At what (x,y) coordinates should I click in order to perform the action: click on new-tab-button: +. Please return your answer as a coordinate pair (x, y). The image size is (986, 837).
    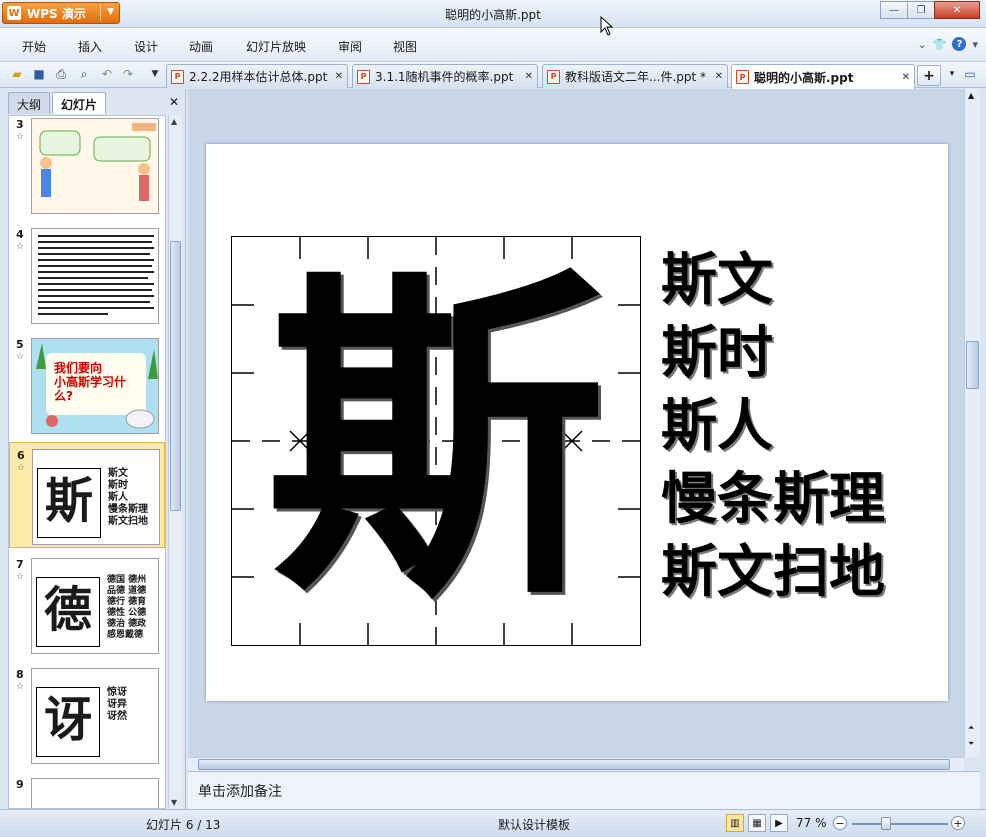
    Looking at the image, I should click on (929, 75).